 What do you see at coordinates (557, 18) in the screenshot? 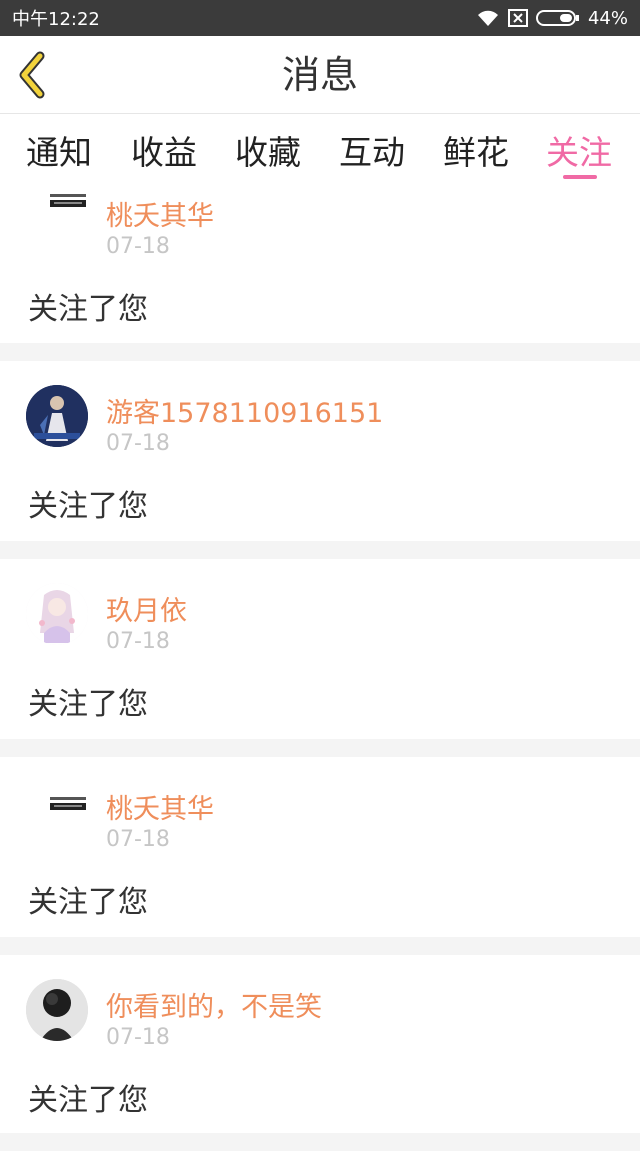
I see `battery-icon` at bounding box center [557, 18].